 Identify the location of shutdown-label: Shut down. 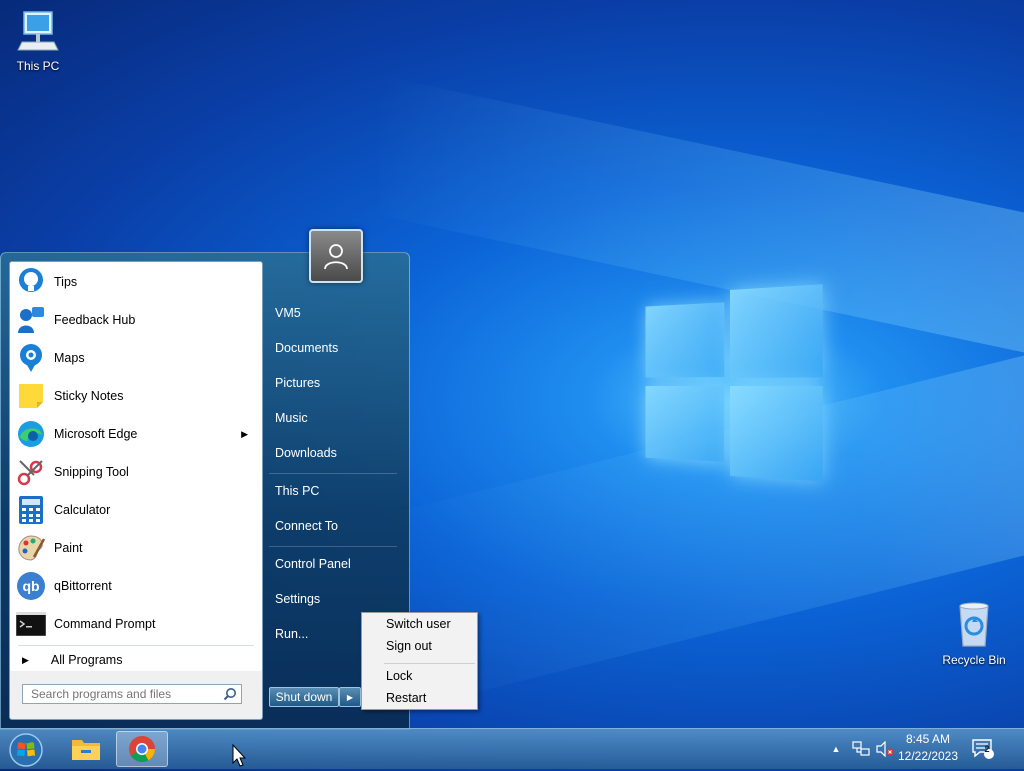
(304, 697).